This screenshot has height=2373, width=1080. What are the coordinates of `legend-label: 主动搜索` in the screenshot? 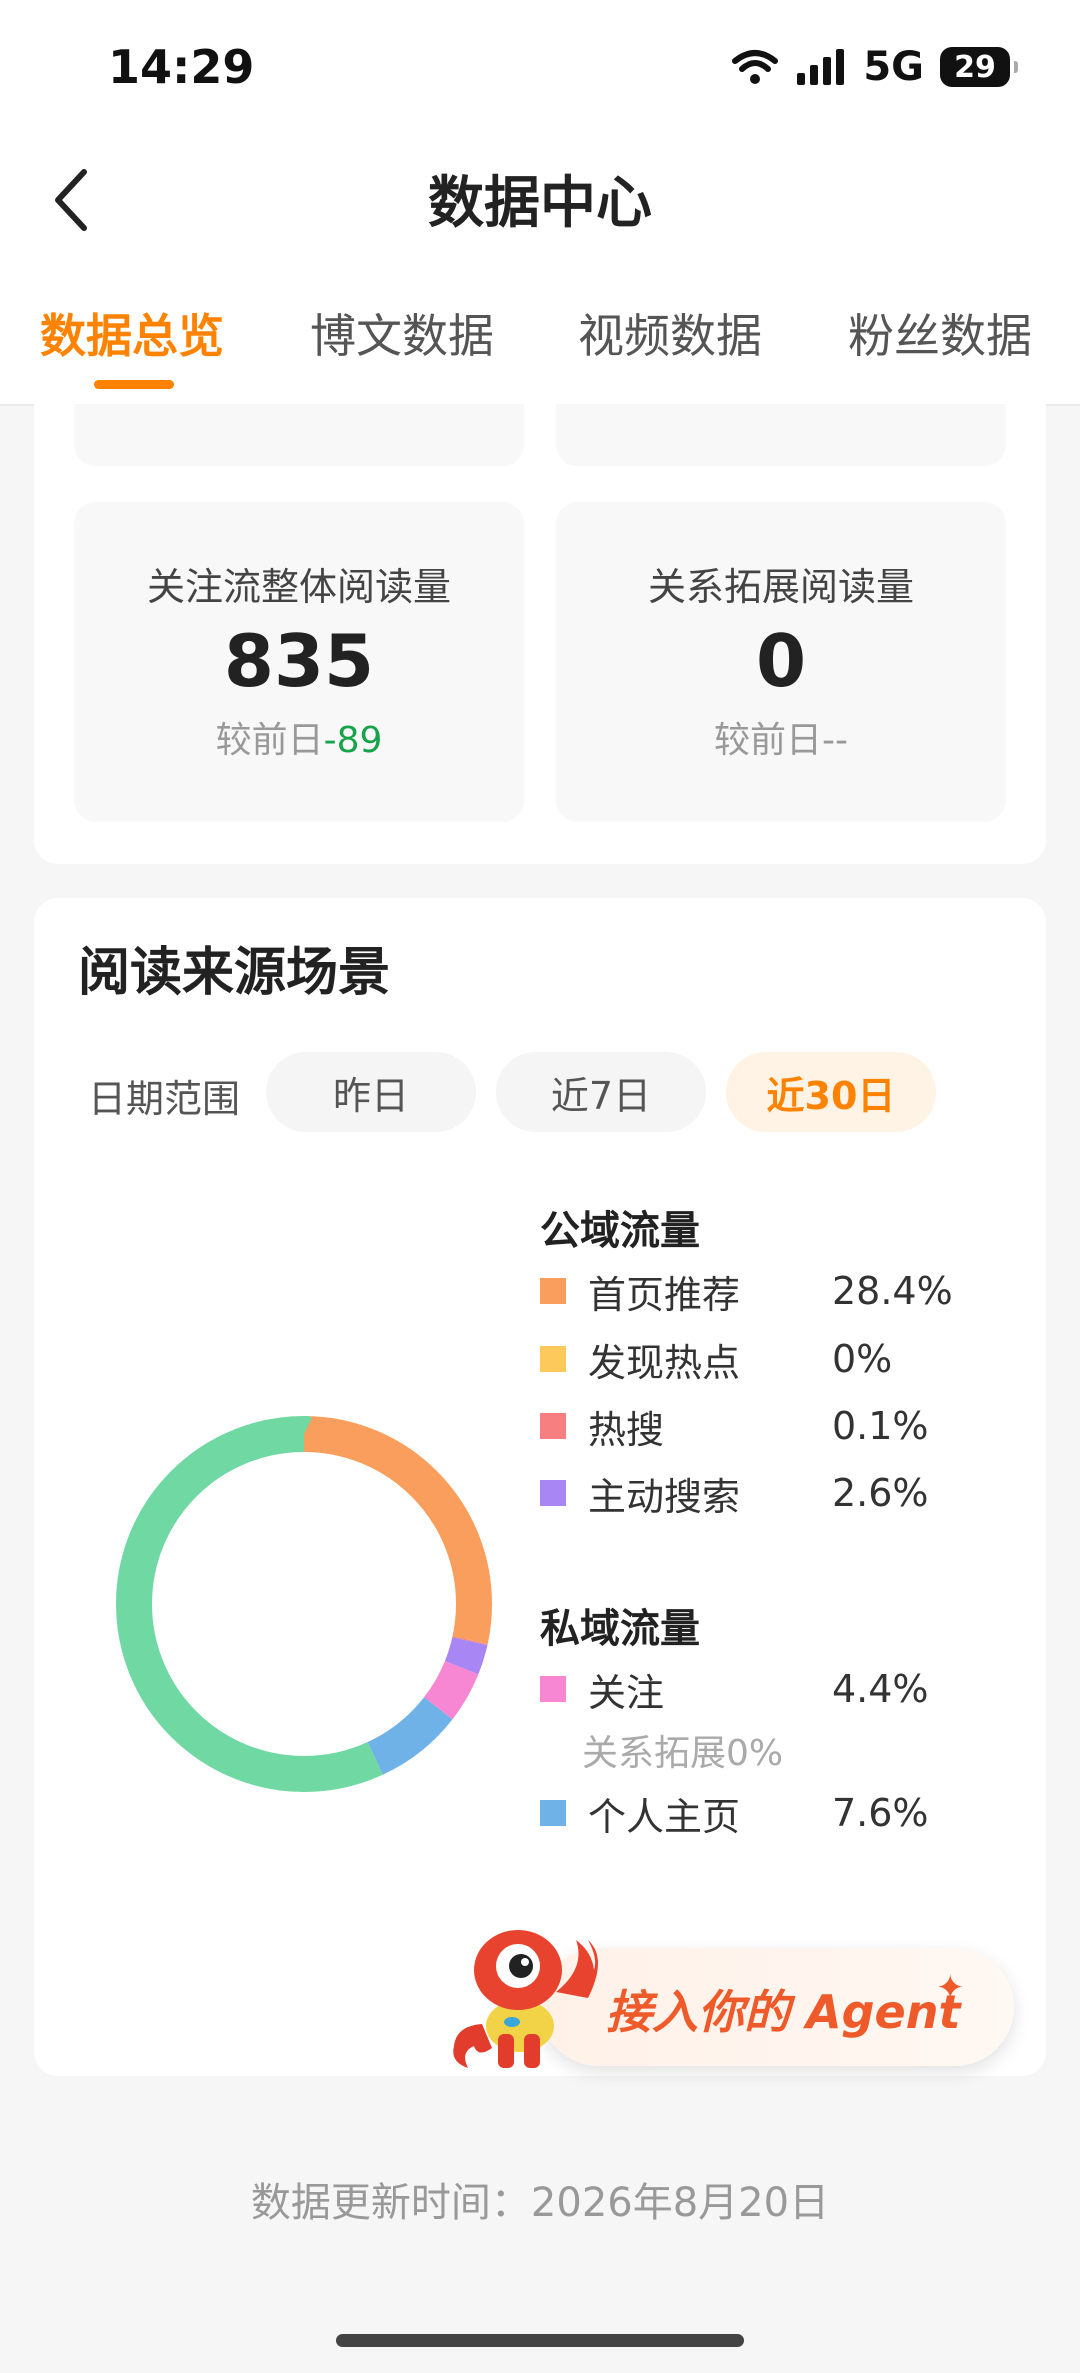 It's located at (664, 1496).